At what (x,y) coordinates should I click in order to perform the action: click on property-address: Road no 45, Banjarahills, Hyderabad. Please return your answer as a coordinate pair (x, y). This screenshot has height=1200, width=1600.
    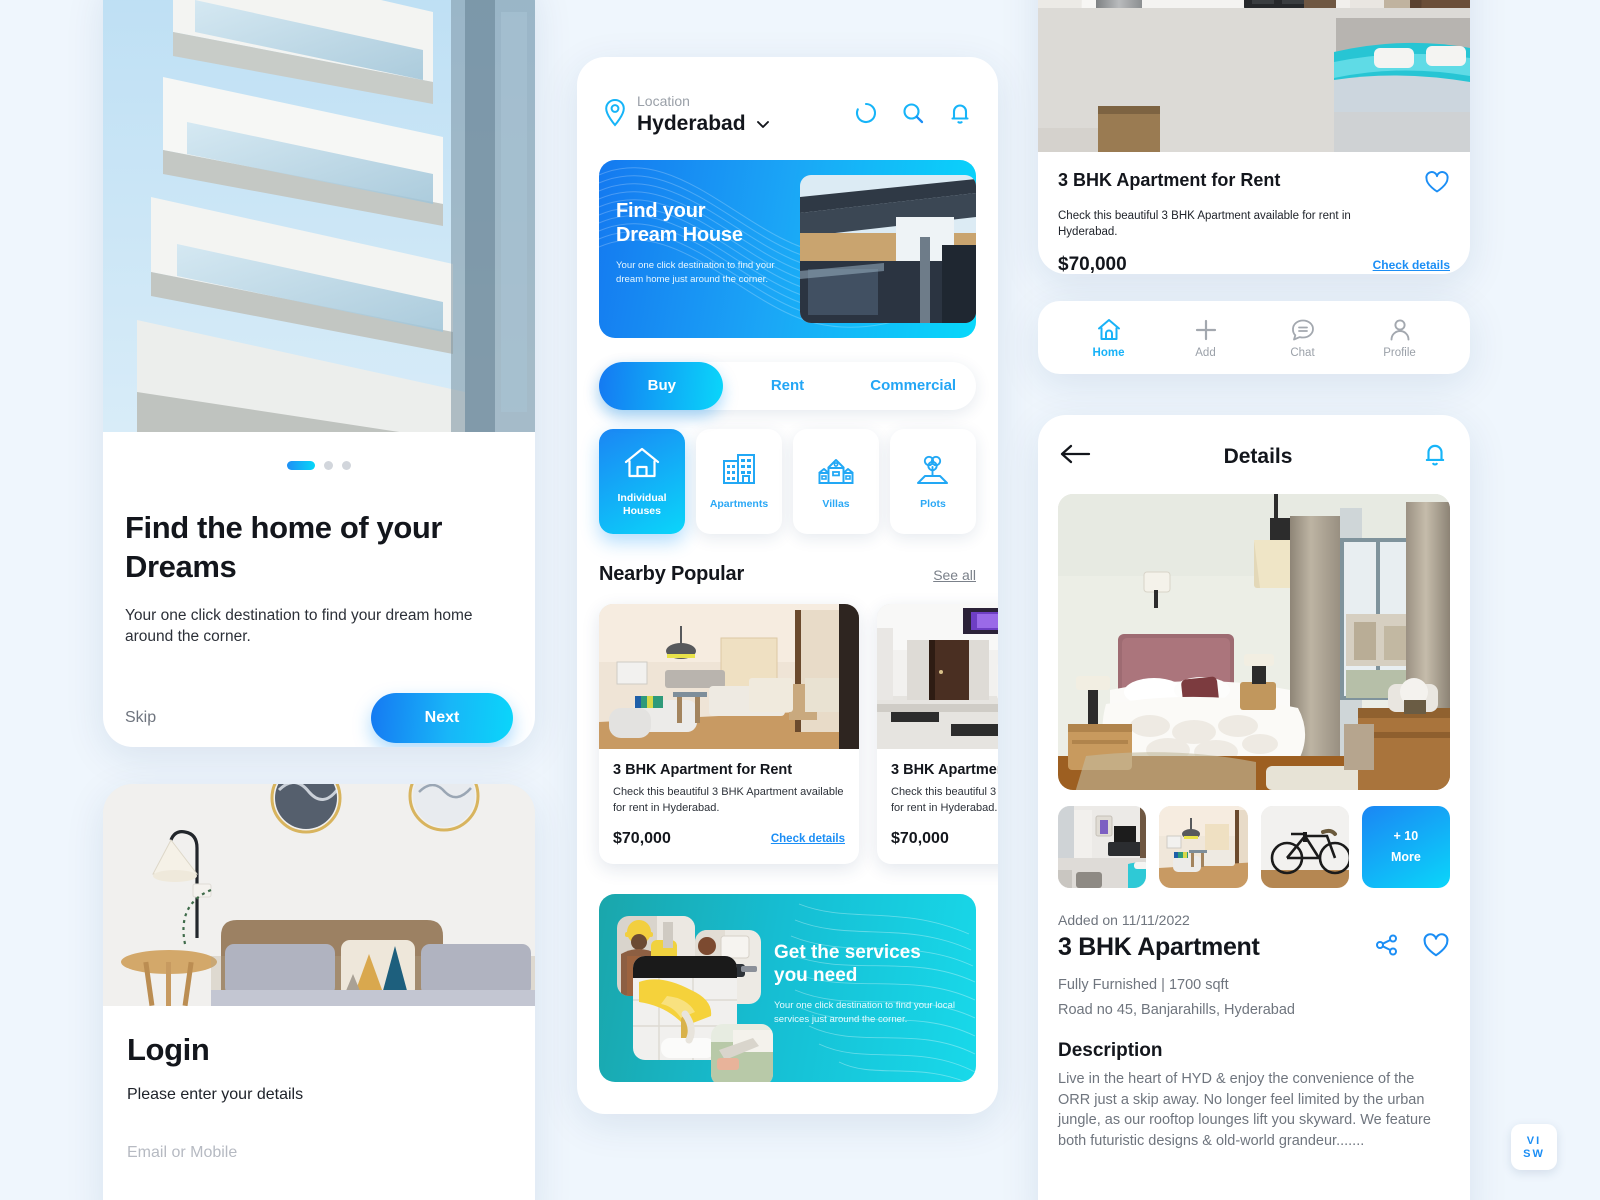
    Looking at the image, I should click on (1176, 1010).